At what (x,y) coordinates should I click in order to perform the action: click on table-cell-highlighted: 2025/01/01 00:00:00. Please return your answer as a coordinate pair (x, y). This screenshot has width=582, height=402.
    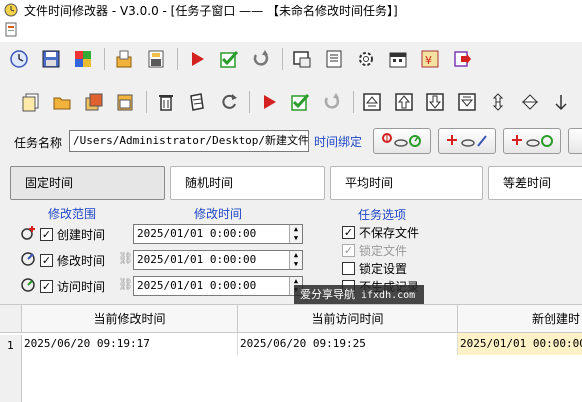
    Looking at the image, I should click on (520, 344).